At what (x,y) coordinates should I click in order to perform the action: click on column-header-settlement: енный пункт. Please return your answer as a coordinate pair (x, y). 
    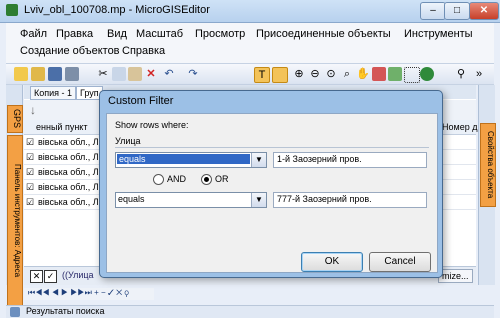
    Looking at the image, I should click on (61, 127).